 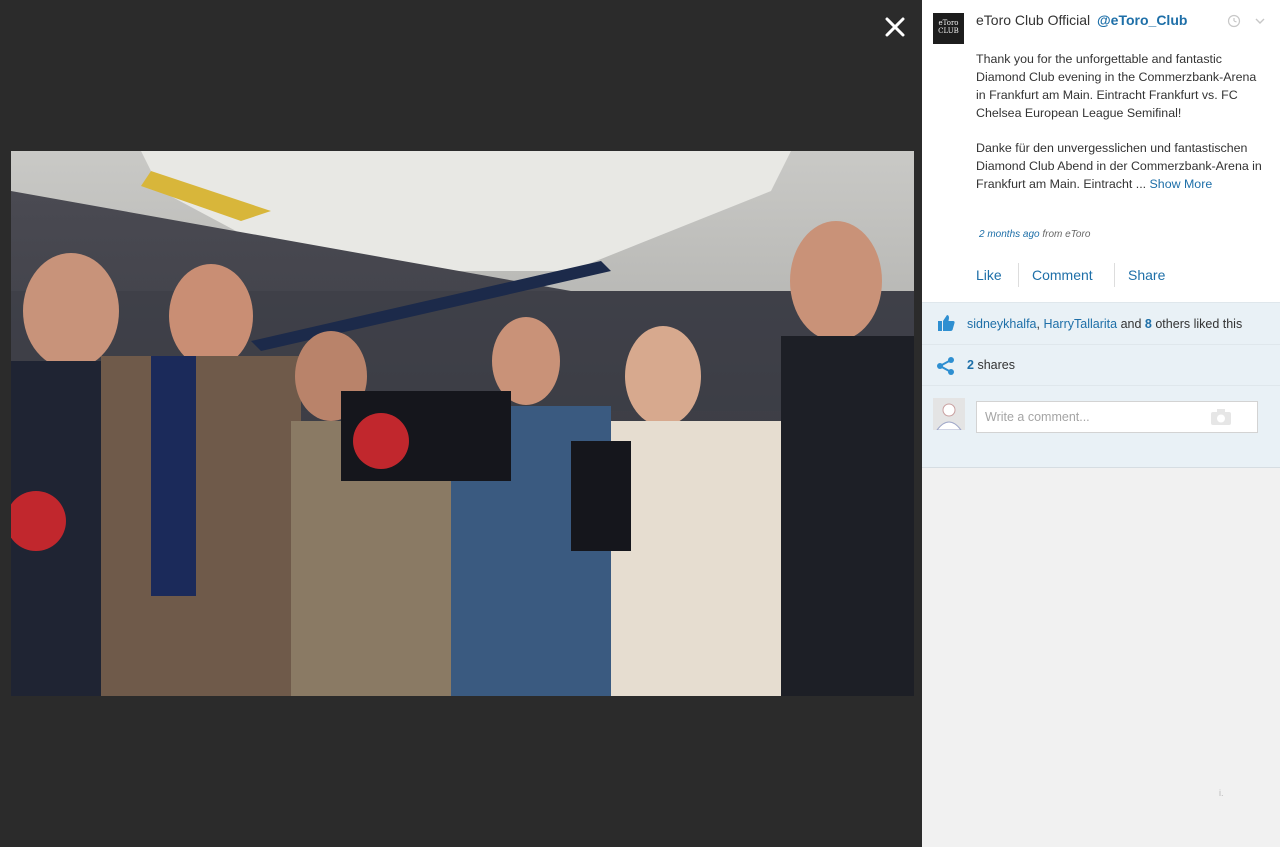 I want to click on shares-label: shares, so click(x=996, y=365).